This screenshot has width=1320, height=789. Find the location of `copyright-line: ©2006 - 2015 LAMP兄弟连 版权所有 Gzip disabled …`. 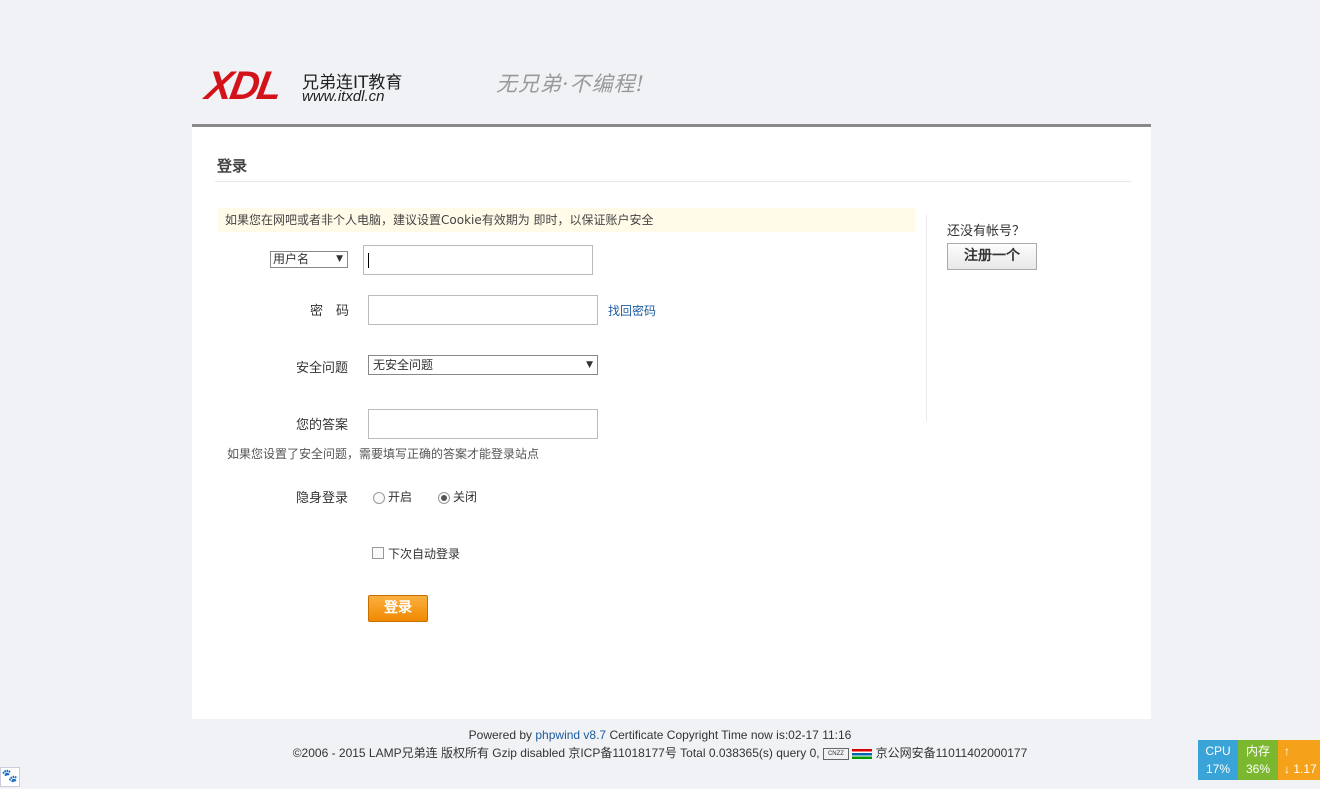

copyright-line: ©2006 - 2015 LAMP兄弟连 版权所有 Gzip disabled … is located at coordinates (660, 753).